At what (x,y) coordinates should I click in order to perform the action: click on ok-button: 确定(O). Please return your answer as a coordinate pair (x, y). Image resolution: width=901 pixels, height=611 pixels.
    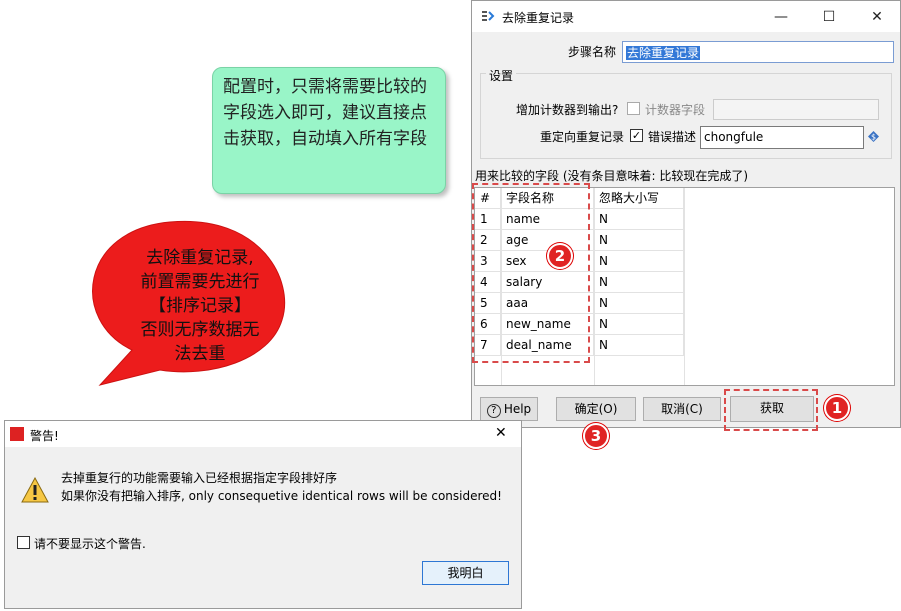
    Looking at the image, I should click on (596, 409).